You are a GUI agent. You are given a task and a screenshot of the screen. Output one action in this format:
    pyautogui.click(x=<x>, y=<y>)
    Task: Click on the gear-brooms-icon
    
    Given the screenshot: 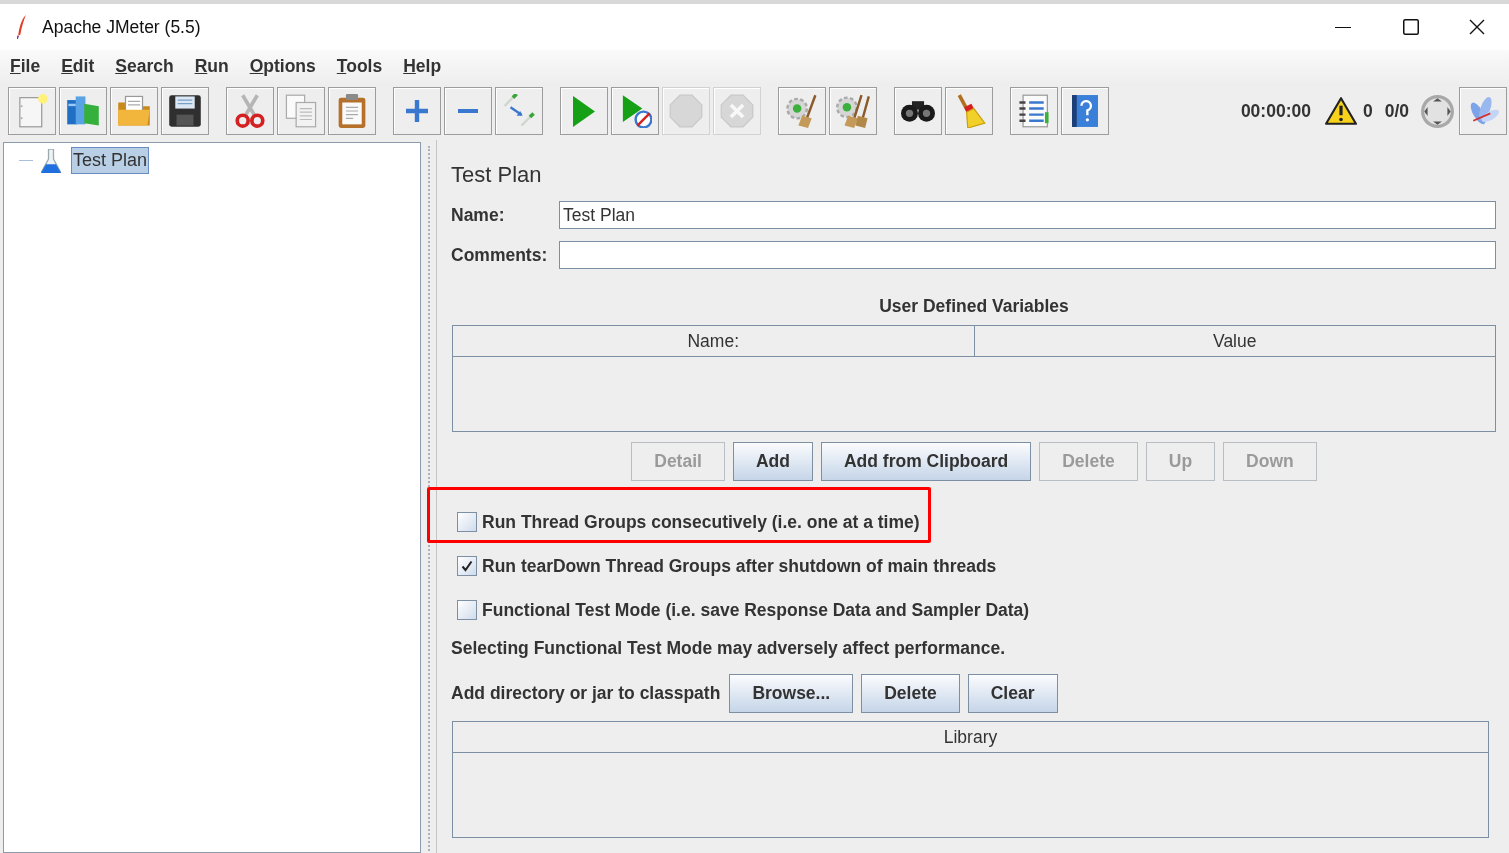 What is the action you would take?
    pyautogui.click(x=853, y=111)
    